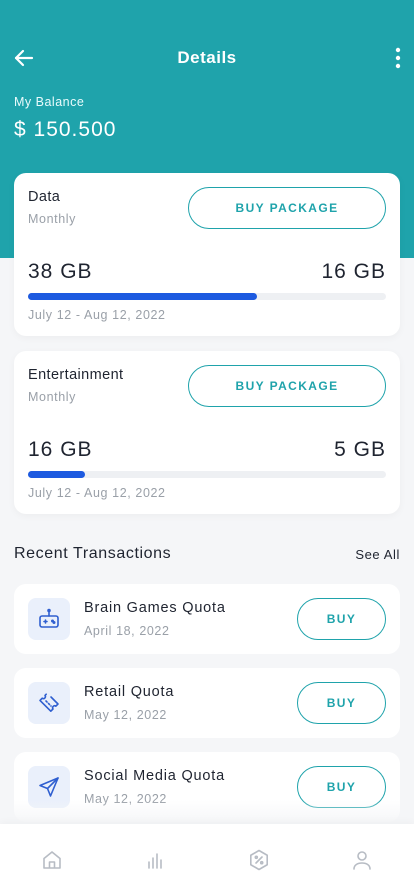 This screenshot has width=414, height=896. I want to click on nav-home, so click(52, 860).